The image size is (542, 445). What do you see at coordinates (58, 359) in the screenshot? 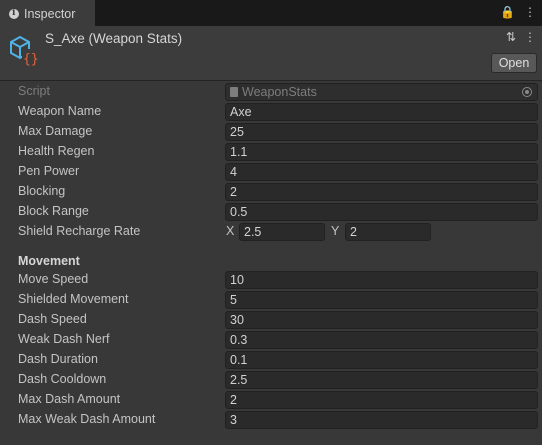
I see `field-label: Dash Duration` at bounding box center [58, 359].